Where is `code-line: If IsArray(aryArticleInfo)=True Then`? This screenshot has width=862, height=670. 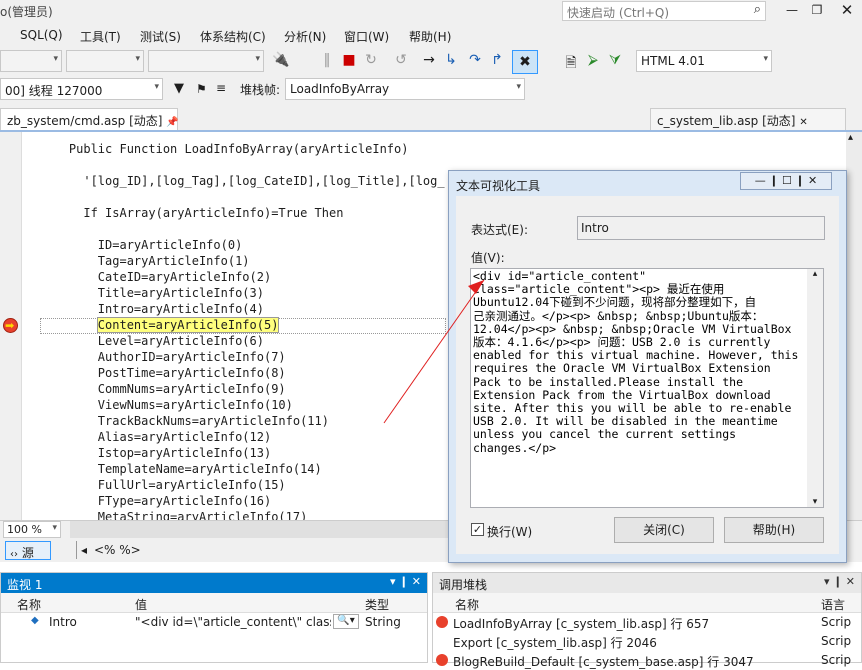 code-line: If IsArray(aryArticleInfo)=True Then is located at coordinates (191, 213).